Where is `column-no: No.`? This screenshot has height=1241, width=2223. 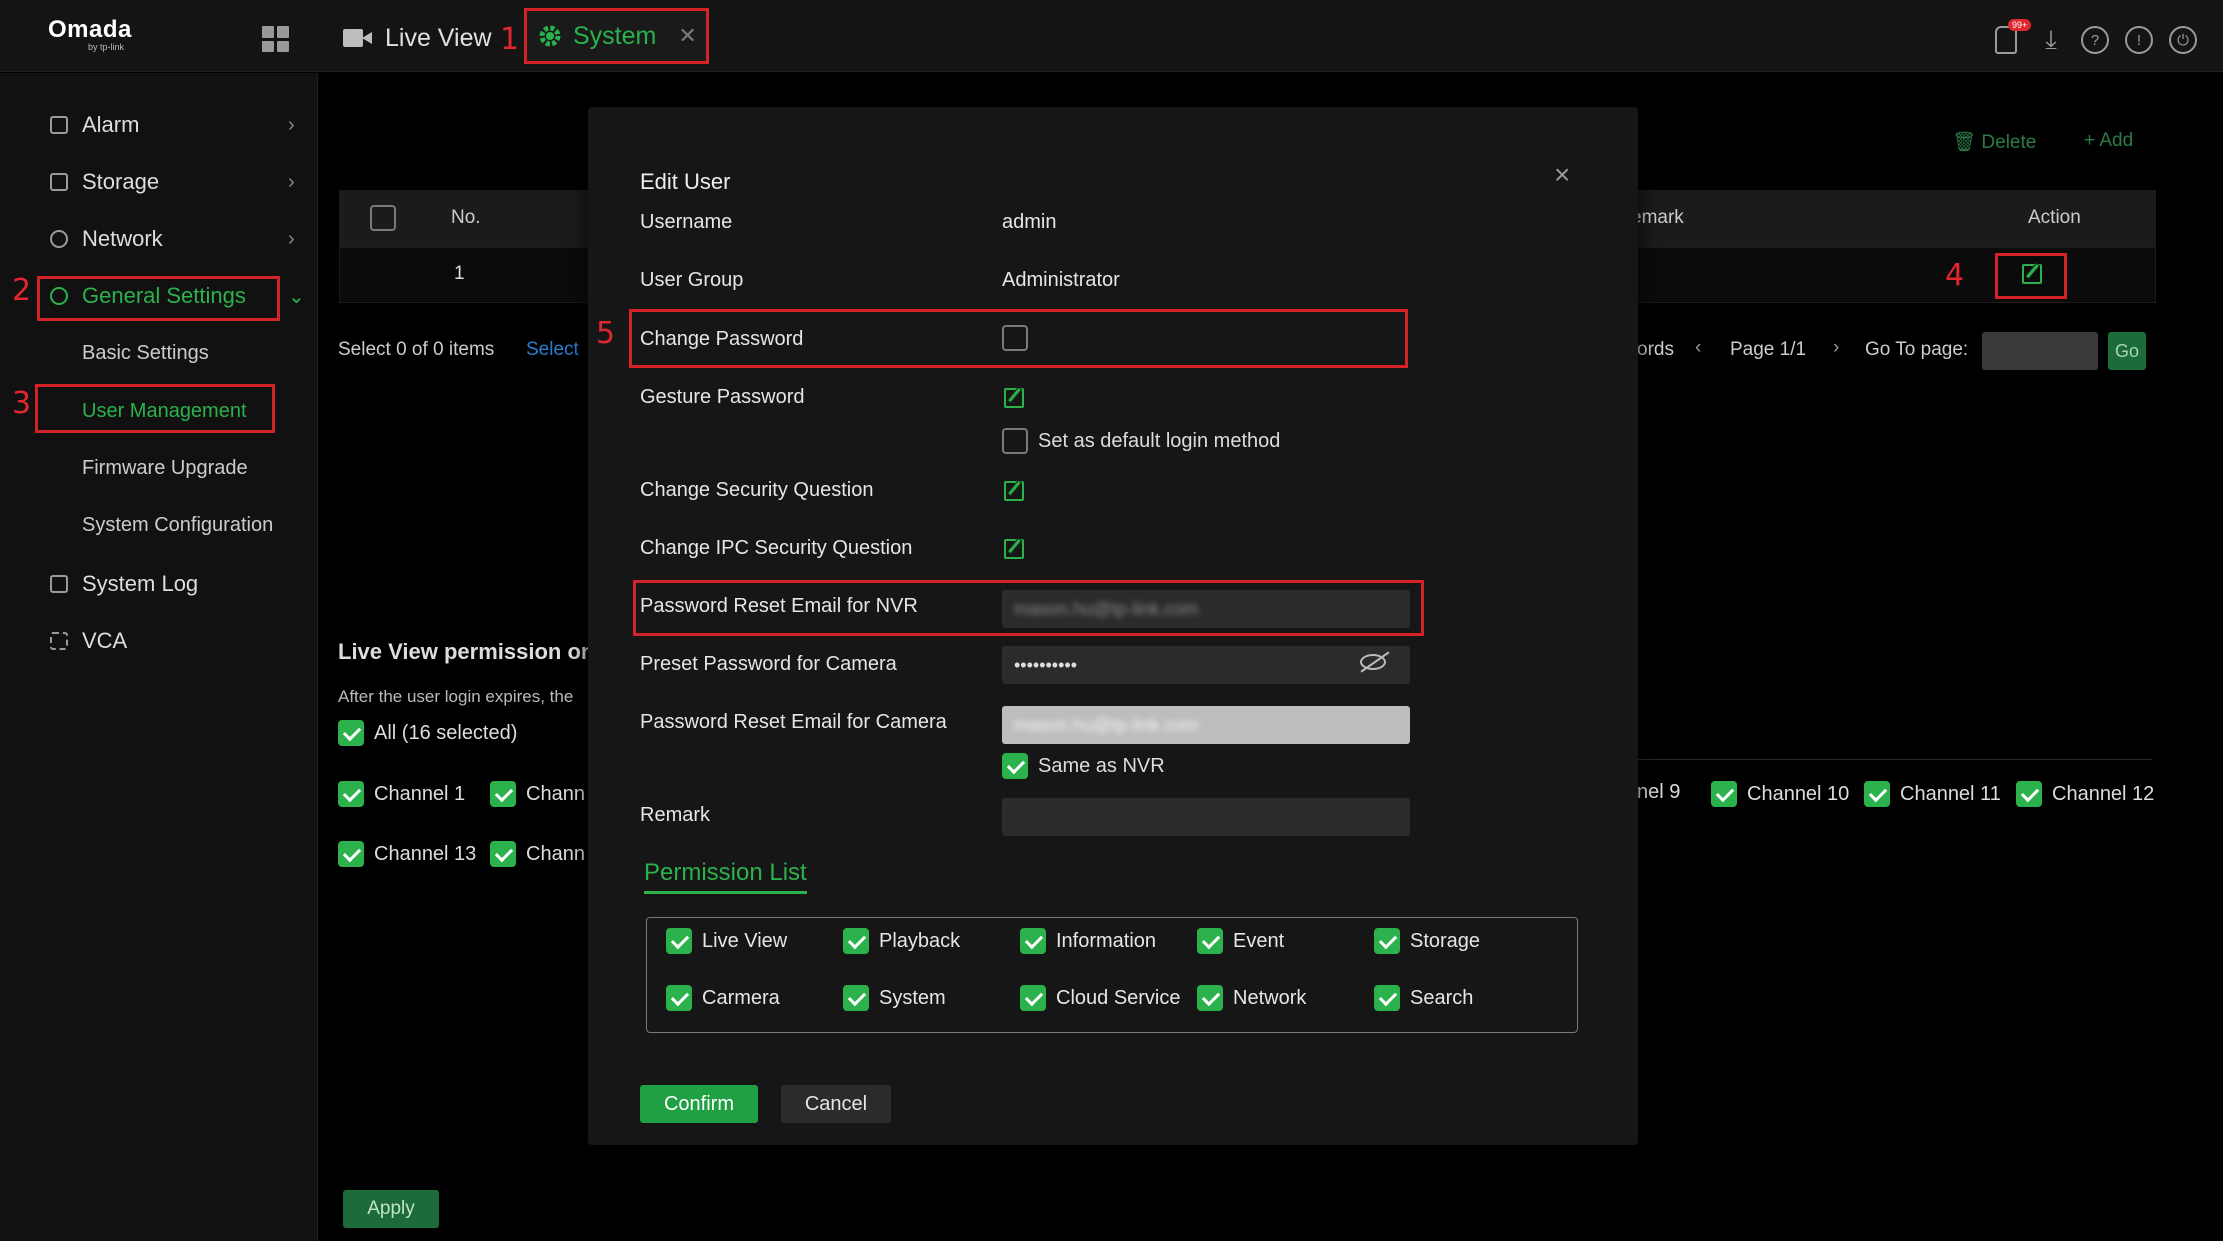 column-no: No. is located at coordinates (466, 217).